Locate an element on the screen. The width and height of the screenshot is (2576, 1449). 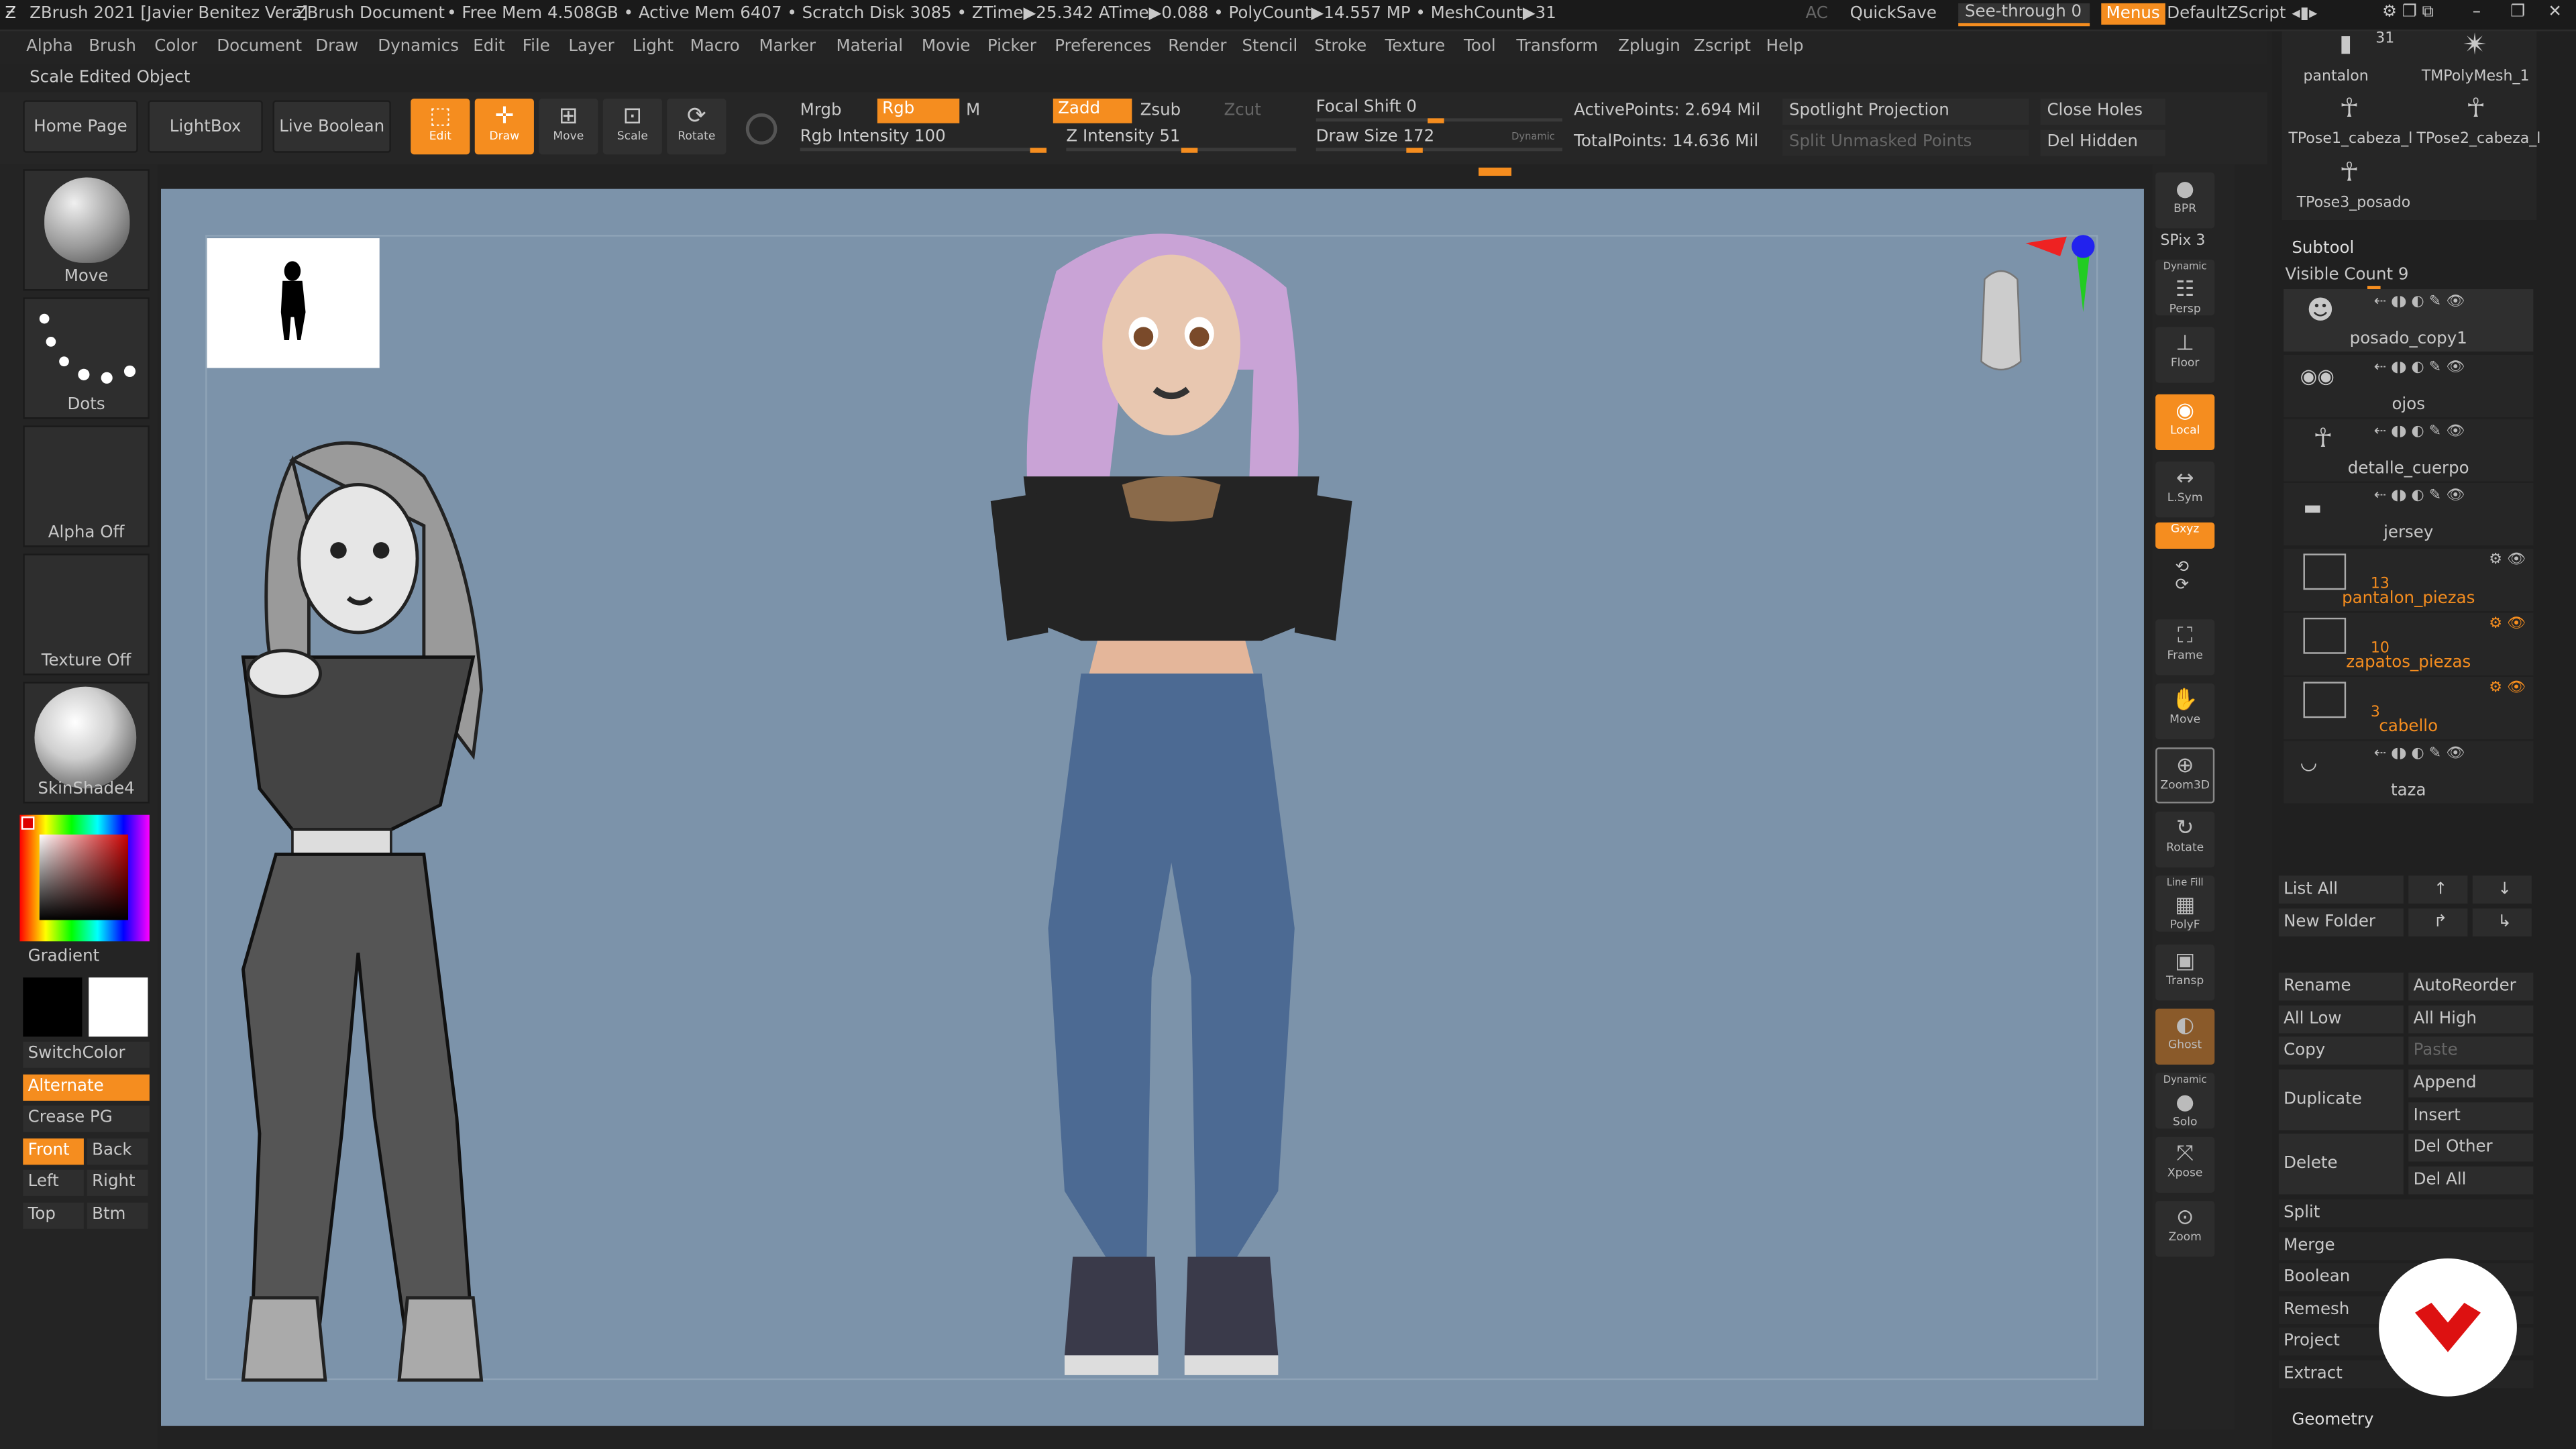
copy-button: Copy is located at coordinates (2341, 1050).